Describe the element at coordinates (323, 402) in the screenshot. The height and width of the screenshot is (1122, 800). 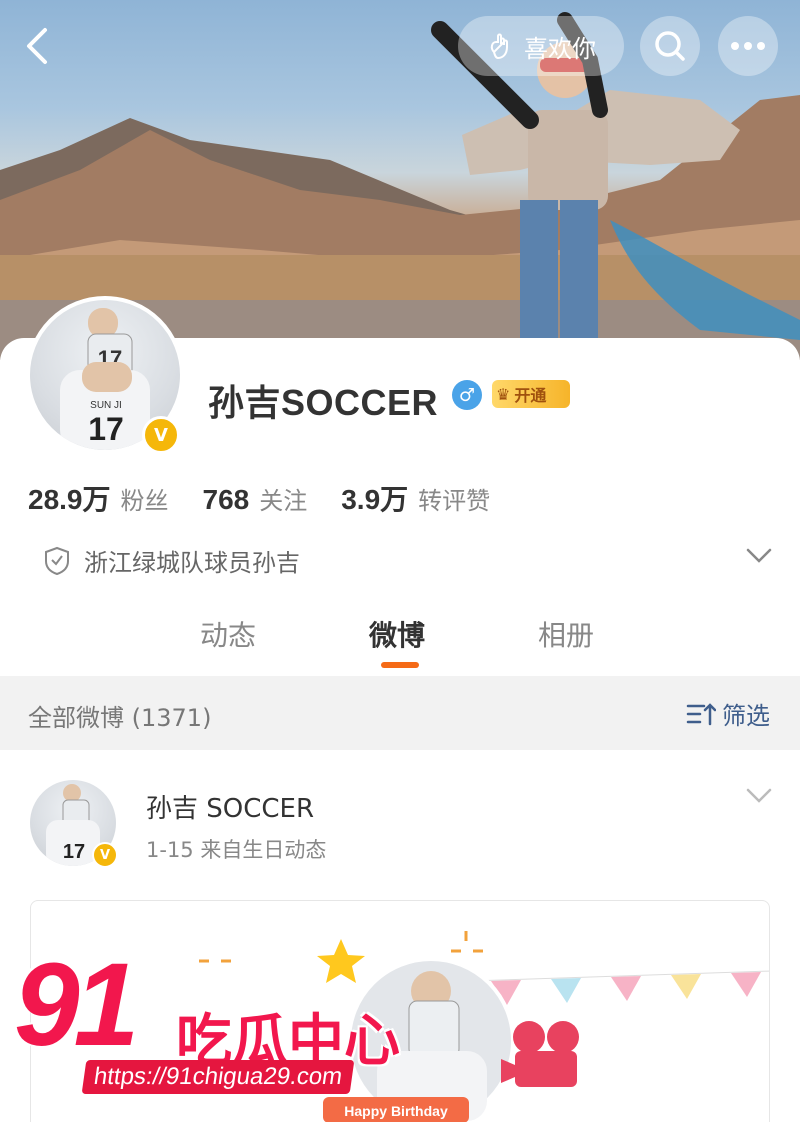
I see `profile-name: 孙吉SOCCER` at that location.